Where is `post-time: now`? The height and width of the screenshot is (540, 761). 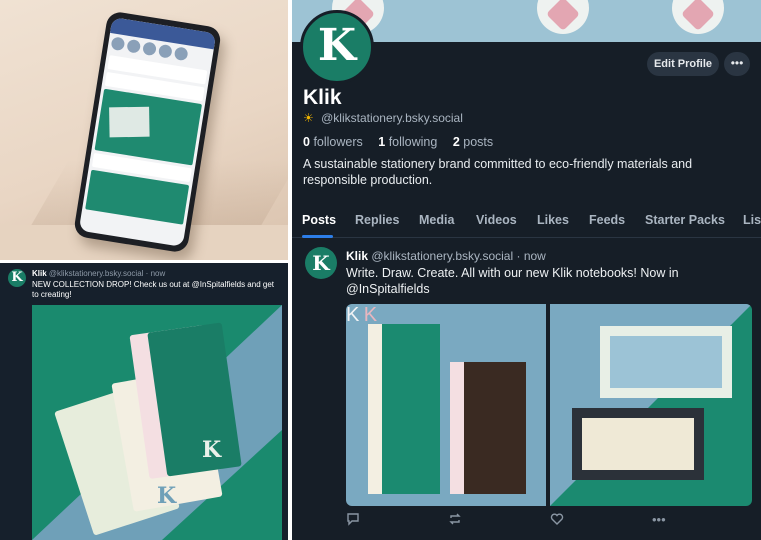
post-time: now is located at coordinates (158, 273).